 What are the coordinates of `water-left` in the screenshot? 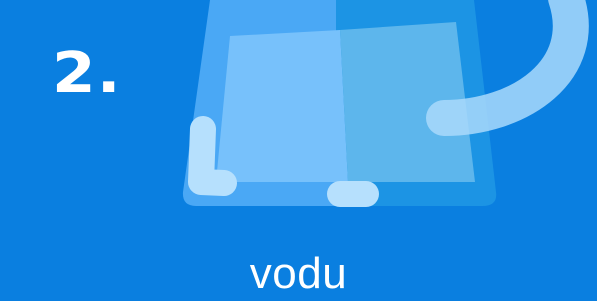 It's located at (282, 106).